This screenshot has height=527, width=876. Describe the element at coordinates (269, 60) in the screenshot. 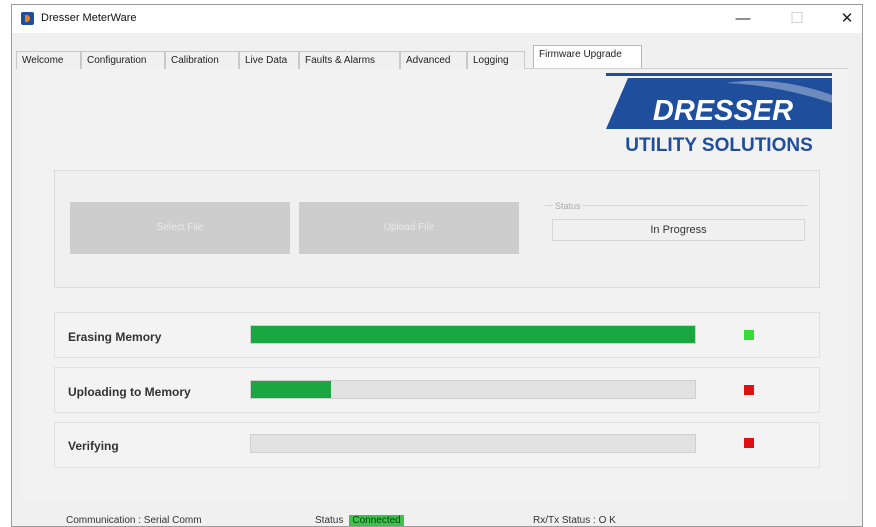

I see `tab-live-data: Live Data` at that location.